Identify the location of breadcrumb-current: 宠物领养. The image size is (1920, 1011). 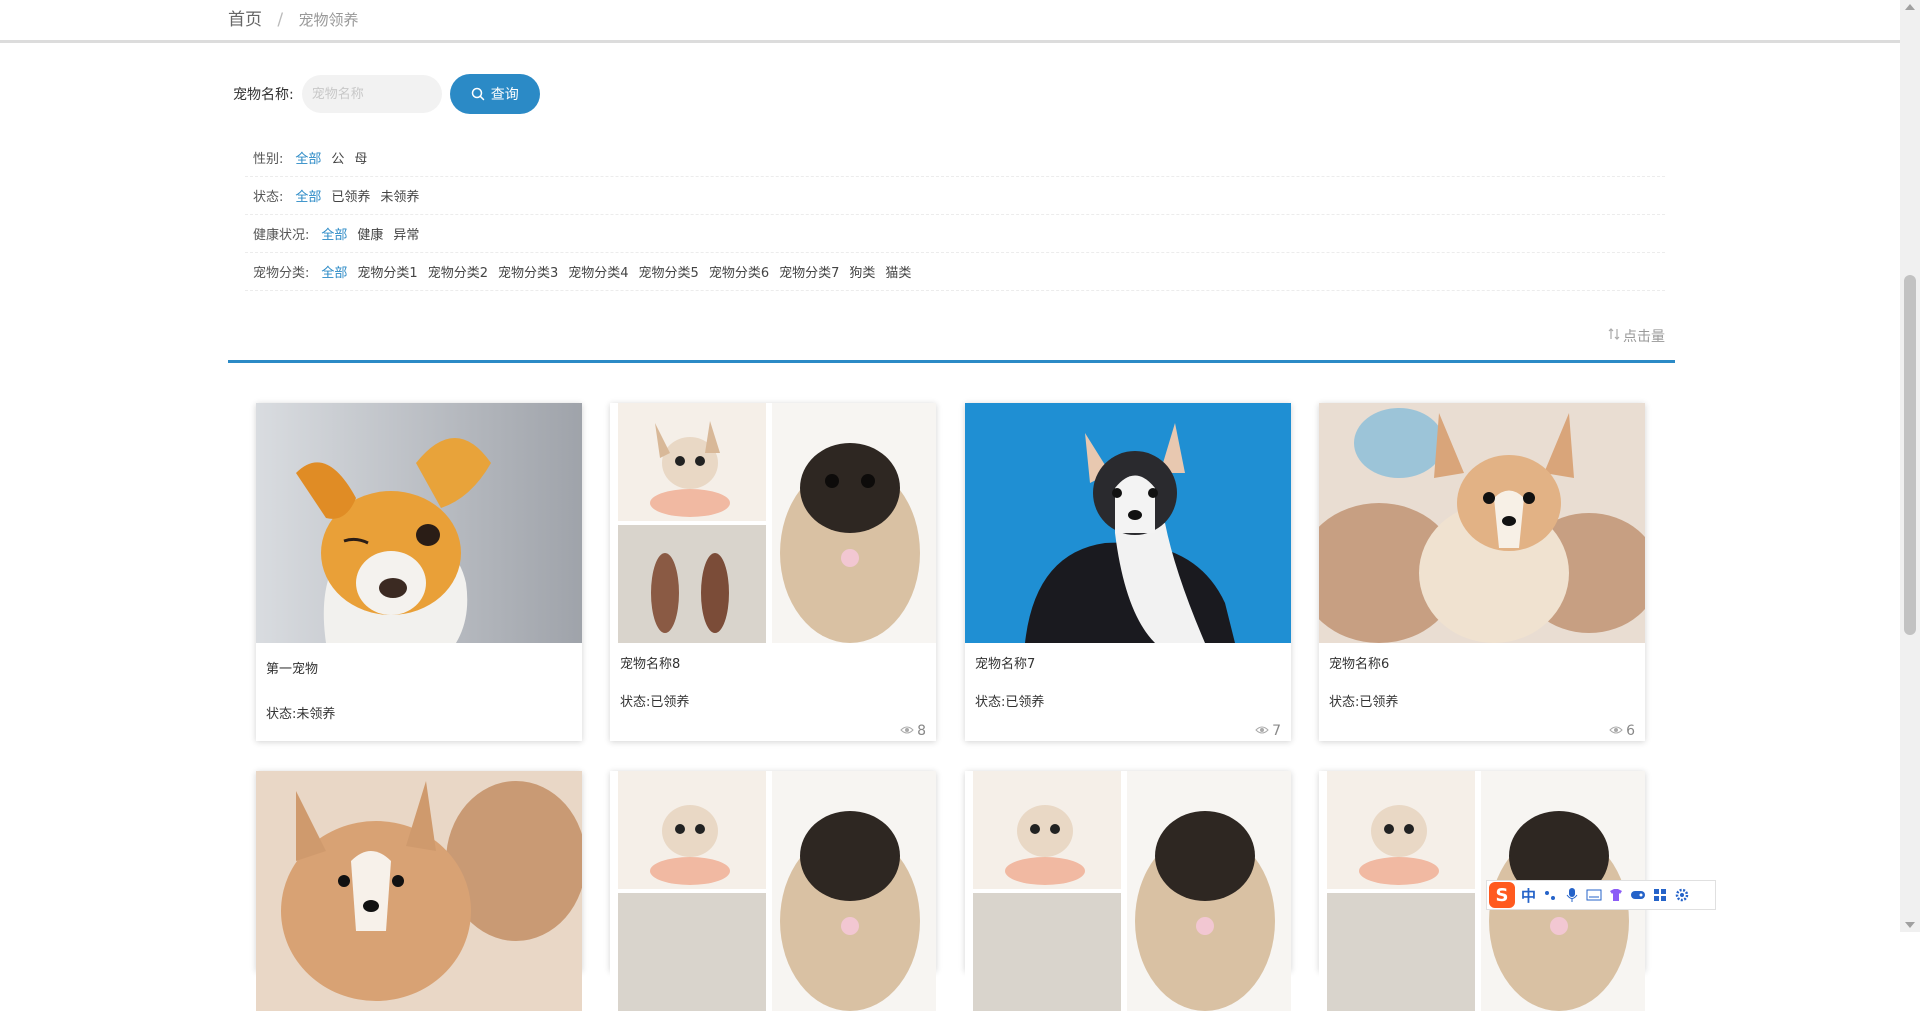
(328, 20).